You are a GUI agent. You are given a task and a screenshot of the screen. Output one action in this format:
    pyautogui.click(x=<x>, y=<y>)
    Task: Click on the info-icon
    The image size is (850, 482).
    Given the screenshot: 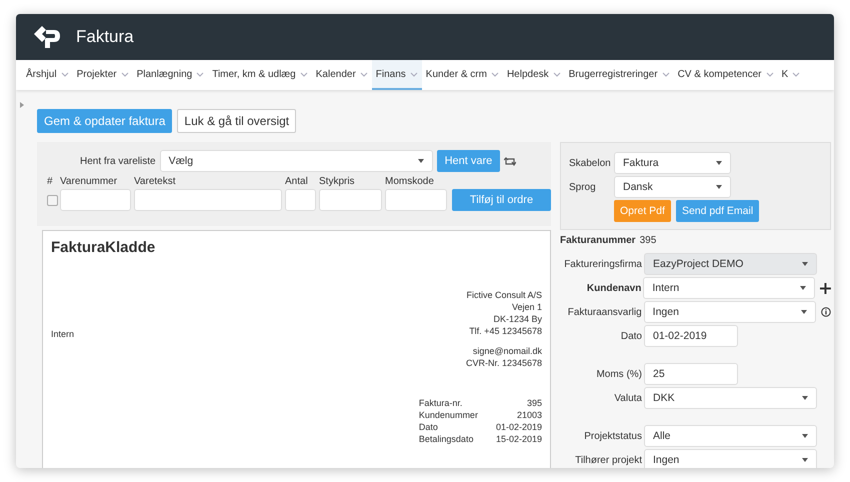 What is the action you would take?
    pyautogui.click(x=826, y=312)
    